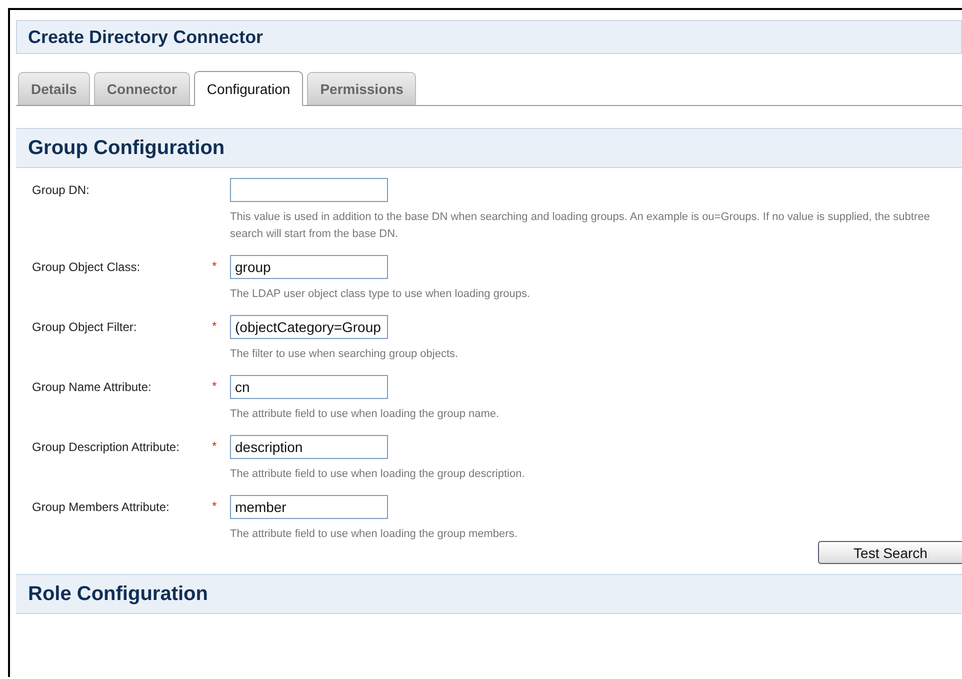 The height and width of the screenshot is (679, 962). Describe the element at coordinates (249, 88) in the screenshot. I see `tab: Configuration` at that location.